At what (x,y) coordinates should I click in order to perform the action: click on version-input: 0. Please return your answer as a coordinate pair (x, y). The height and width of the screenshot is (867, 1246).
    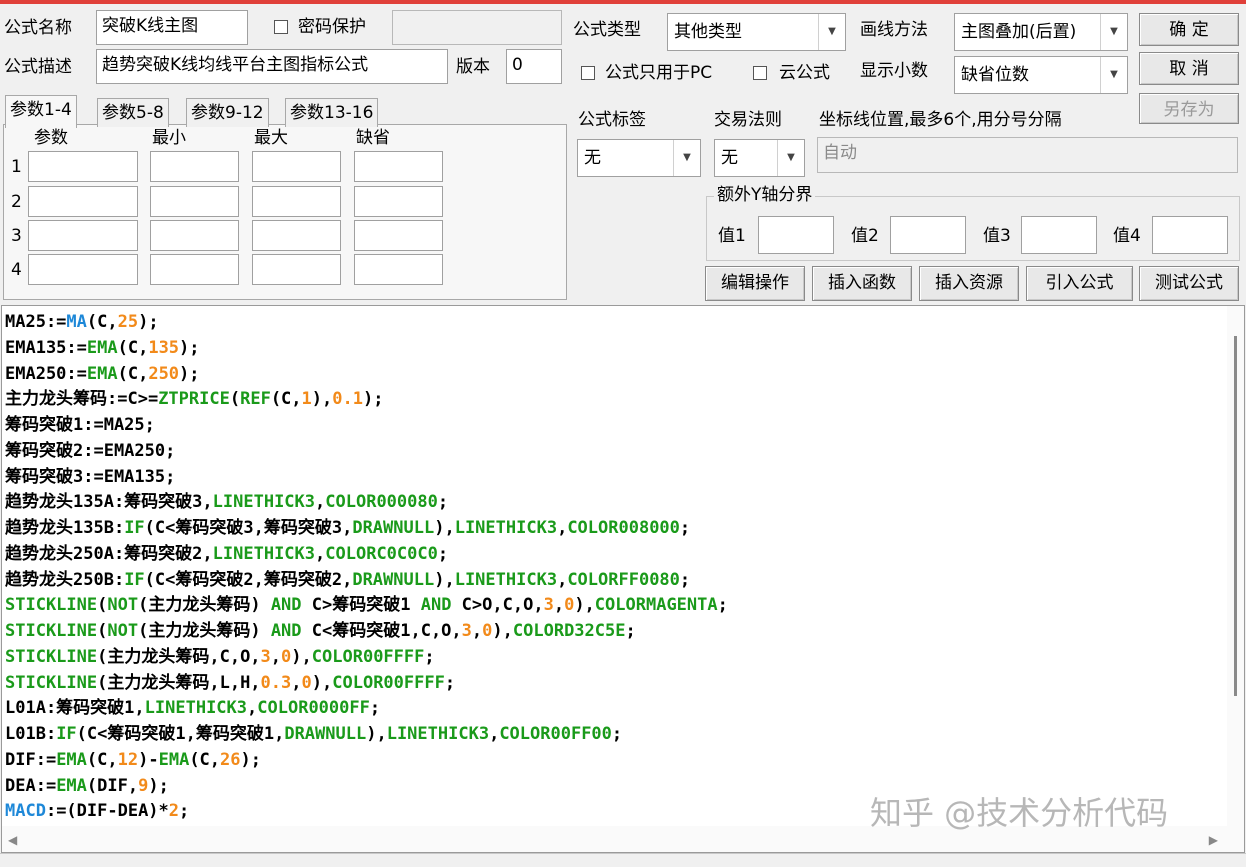
    Looking at the image, I should click on (534, 66).